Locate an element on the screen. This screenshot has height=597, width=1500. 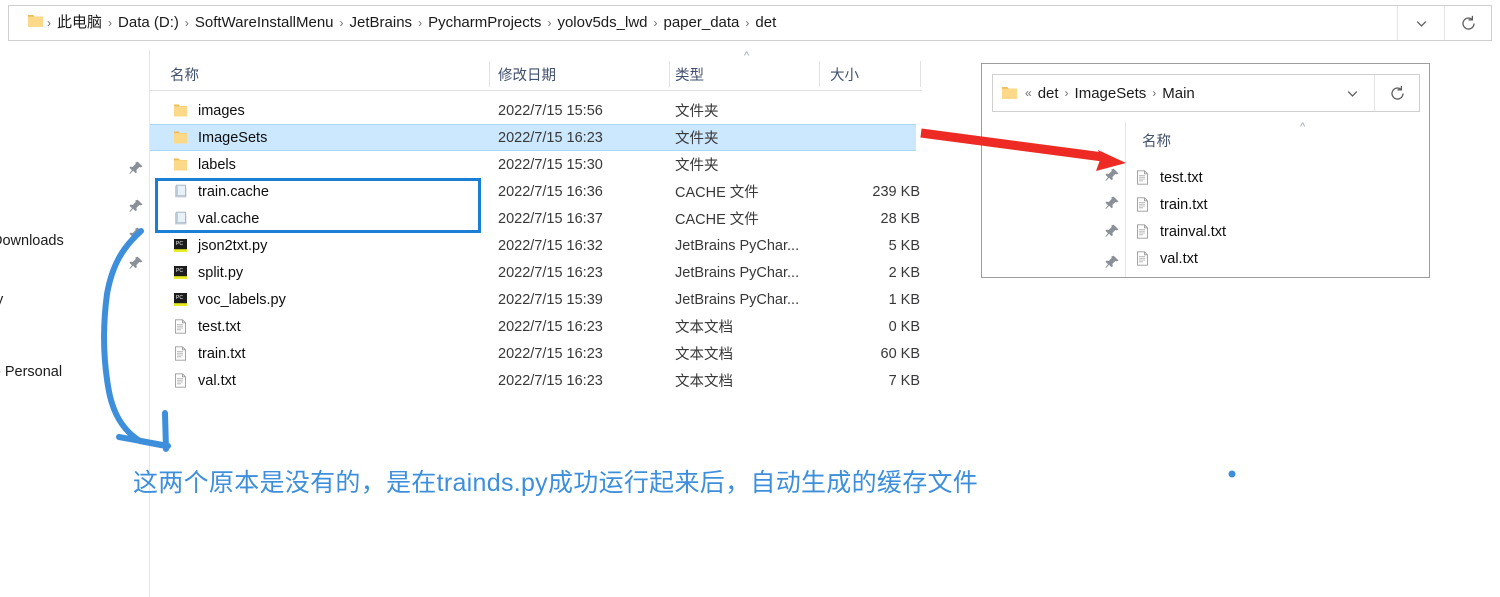
file-size-cell: 28 KB is located at coordinates (900, 218).